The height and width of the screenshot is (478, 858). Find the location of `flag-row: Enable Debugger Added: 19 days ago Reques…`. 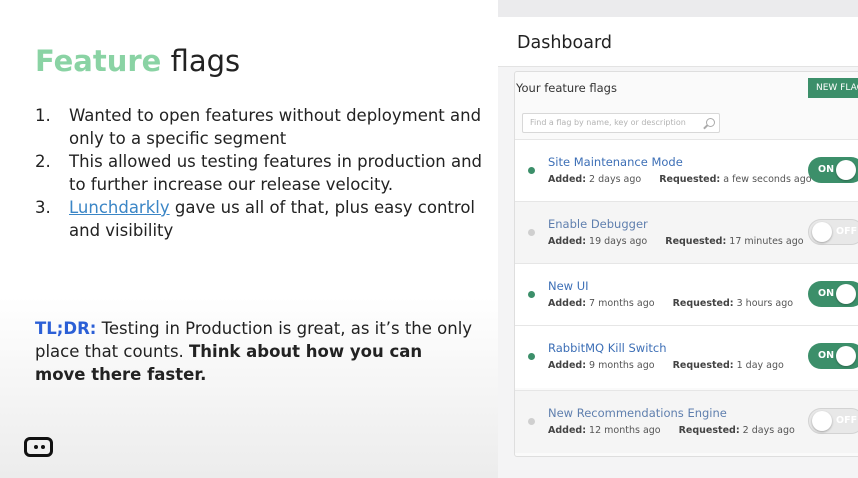

flag-row: Enable Debugger Added: 19 days ago Reques… is located at coordinates (686, 232).